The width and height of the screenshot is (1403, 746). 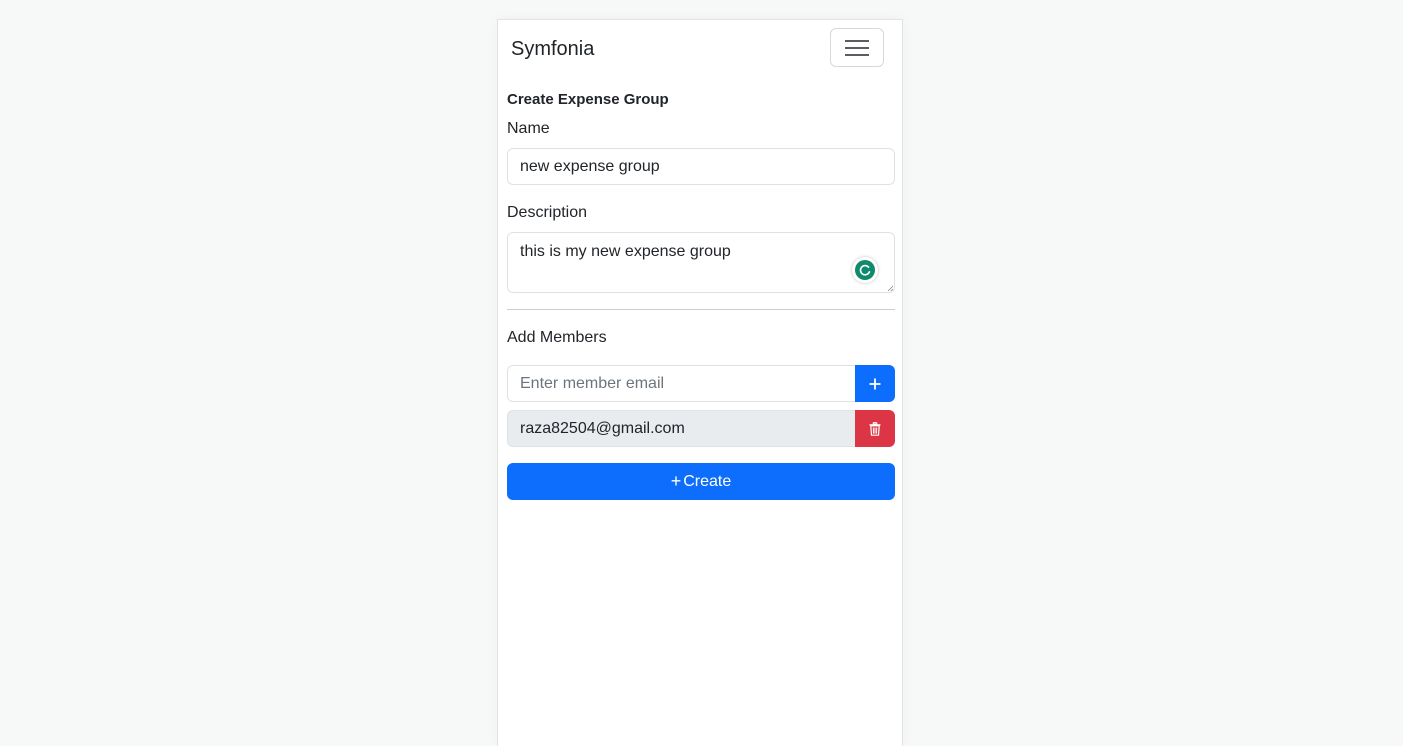 I want to click on hamburger-icon, so click(x=857, y=47).